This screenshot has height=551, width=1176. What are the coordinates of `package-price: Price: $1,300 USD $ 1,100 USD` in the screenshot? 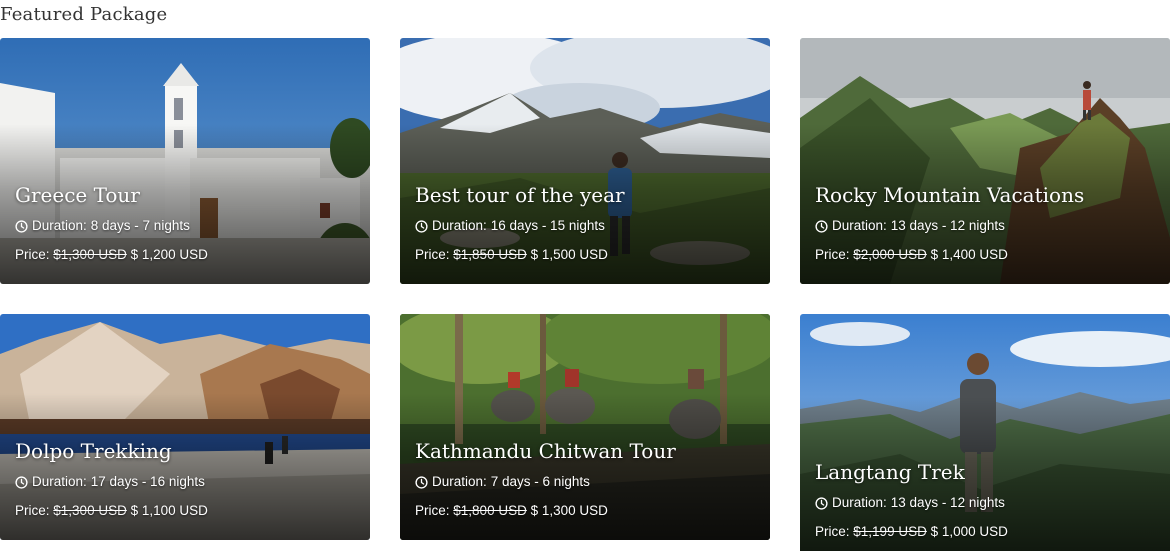 It's located at (186, 511).